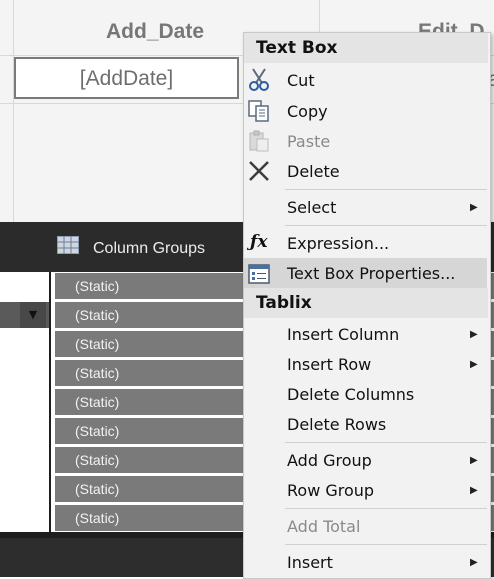  What do you see at coordinates (308, 141) in the screenshot?
I see `menu-item-paste: Paste` at bounding box center [308, 141].